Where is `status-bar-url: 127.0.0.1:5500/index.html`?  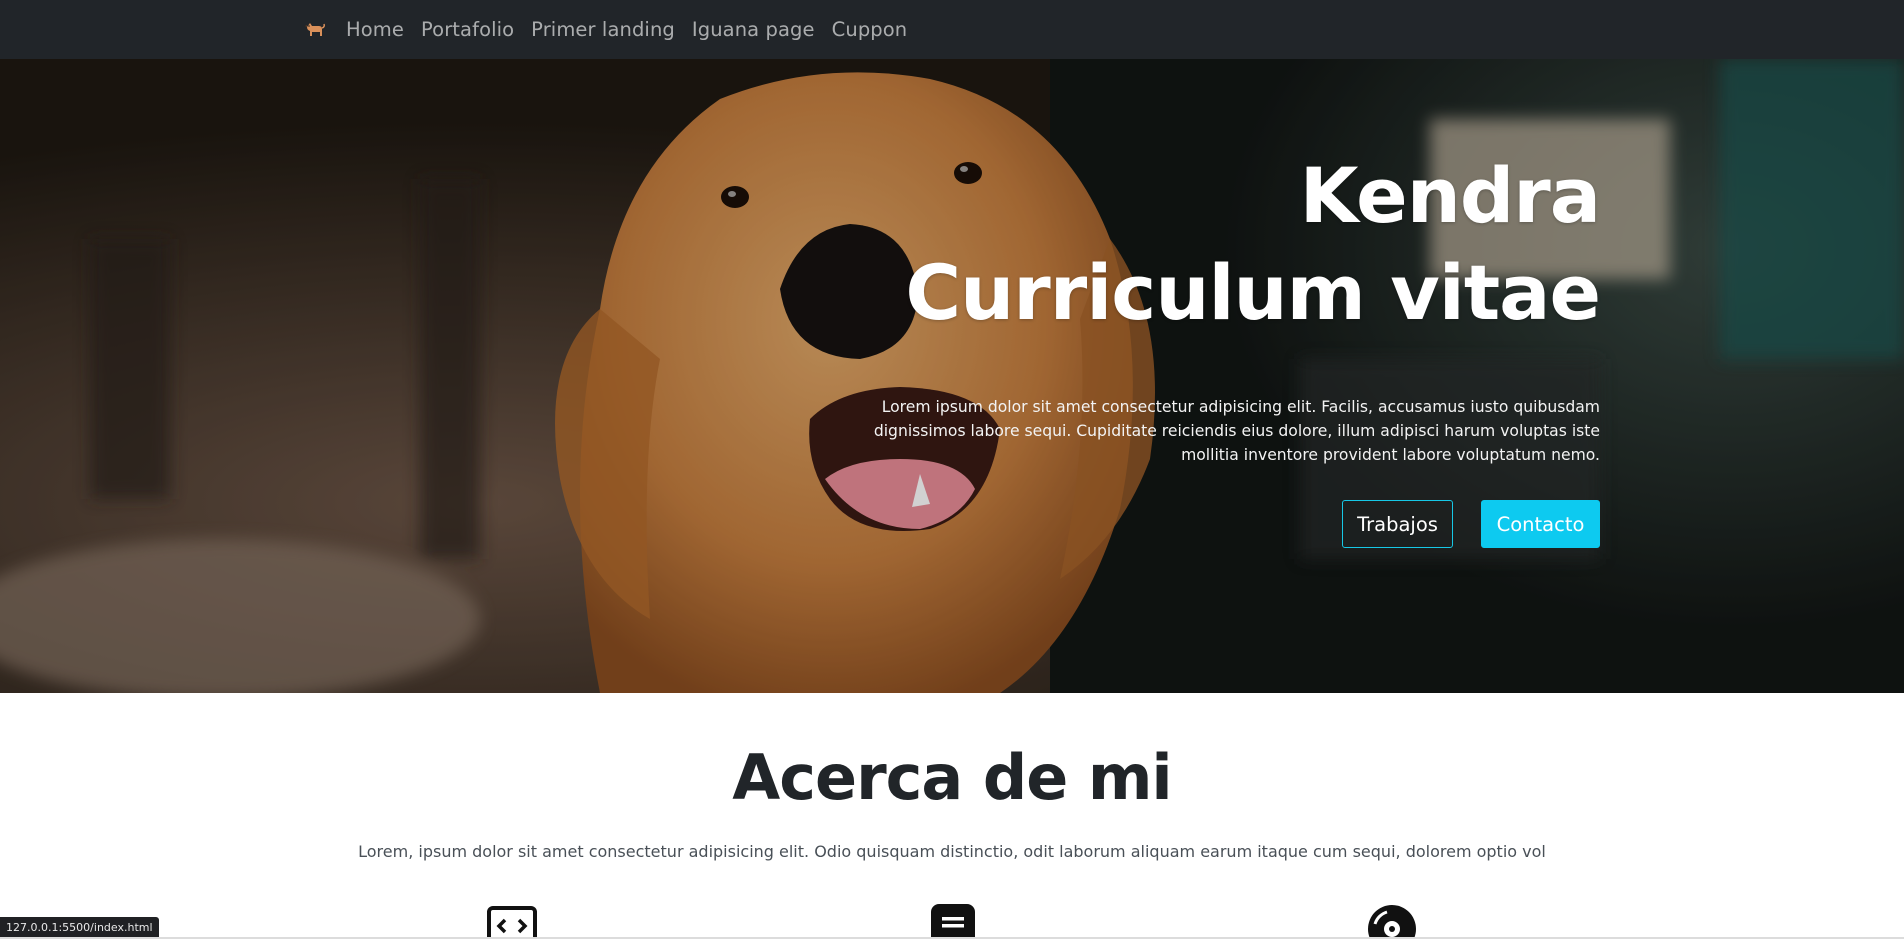
status-bar-url: 127.0.0.1:5500/index.html is located at coordinates (79, 928).